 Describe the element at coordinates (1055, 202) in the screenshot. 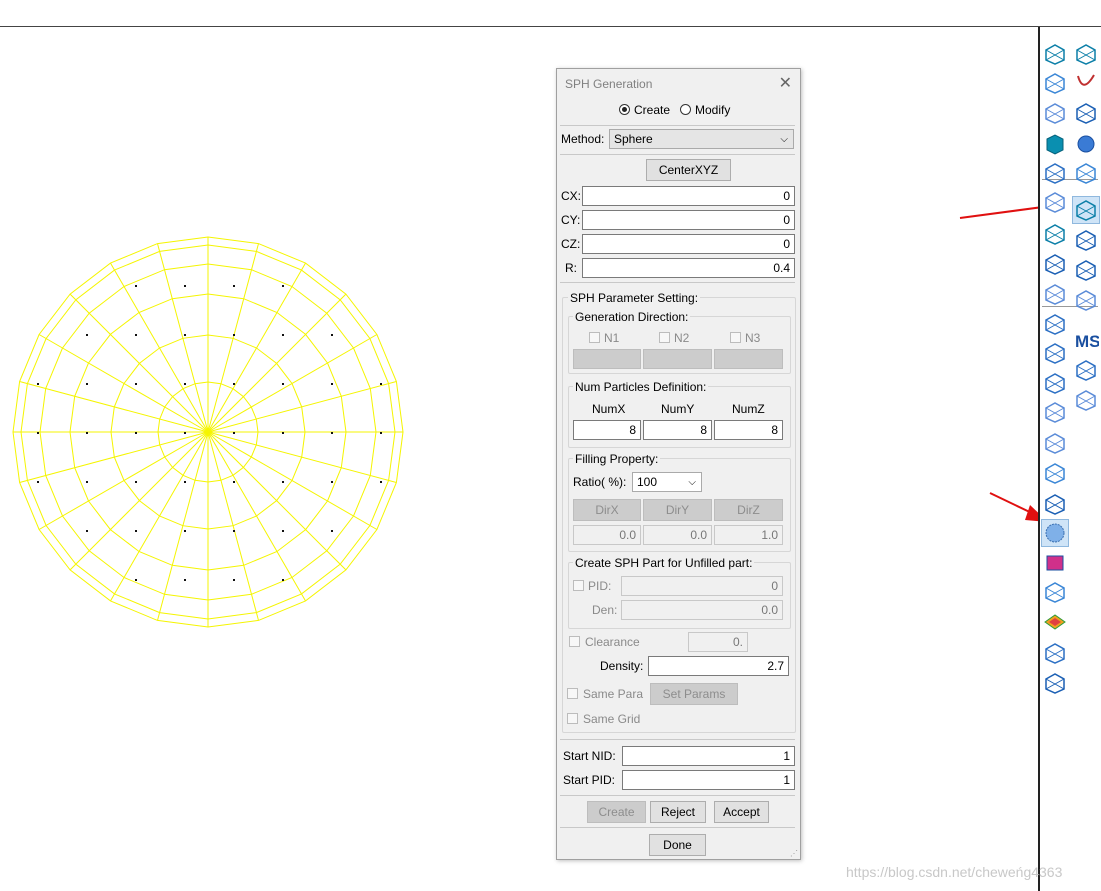

I see `node-grid-icon` at that location.